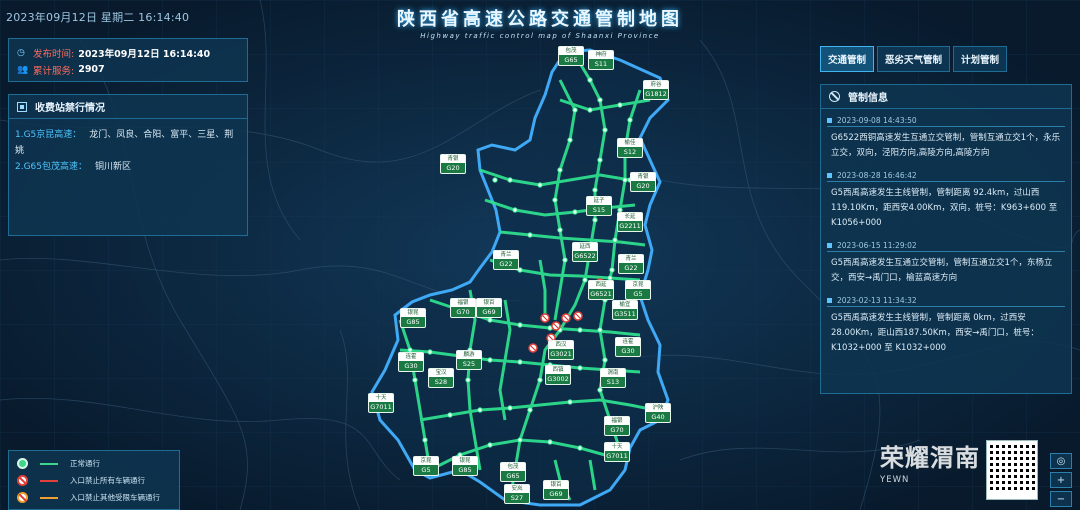  What do you see at coordinates (441, 378) in the screenshot?
I see `highway-shield: 宝汉 S28` at bounding box center [441, 378].